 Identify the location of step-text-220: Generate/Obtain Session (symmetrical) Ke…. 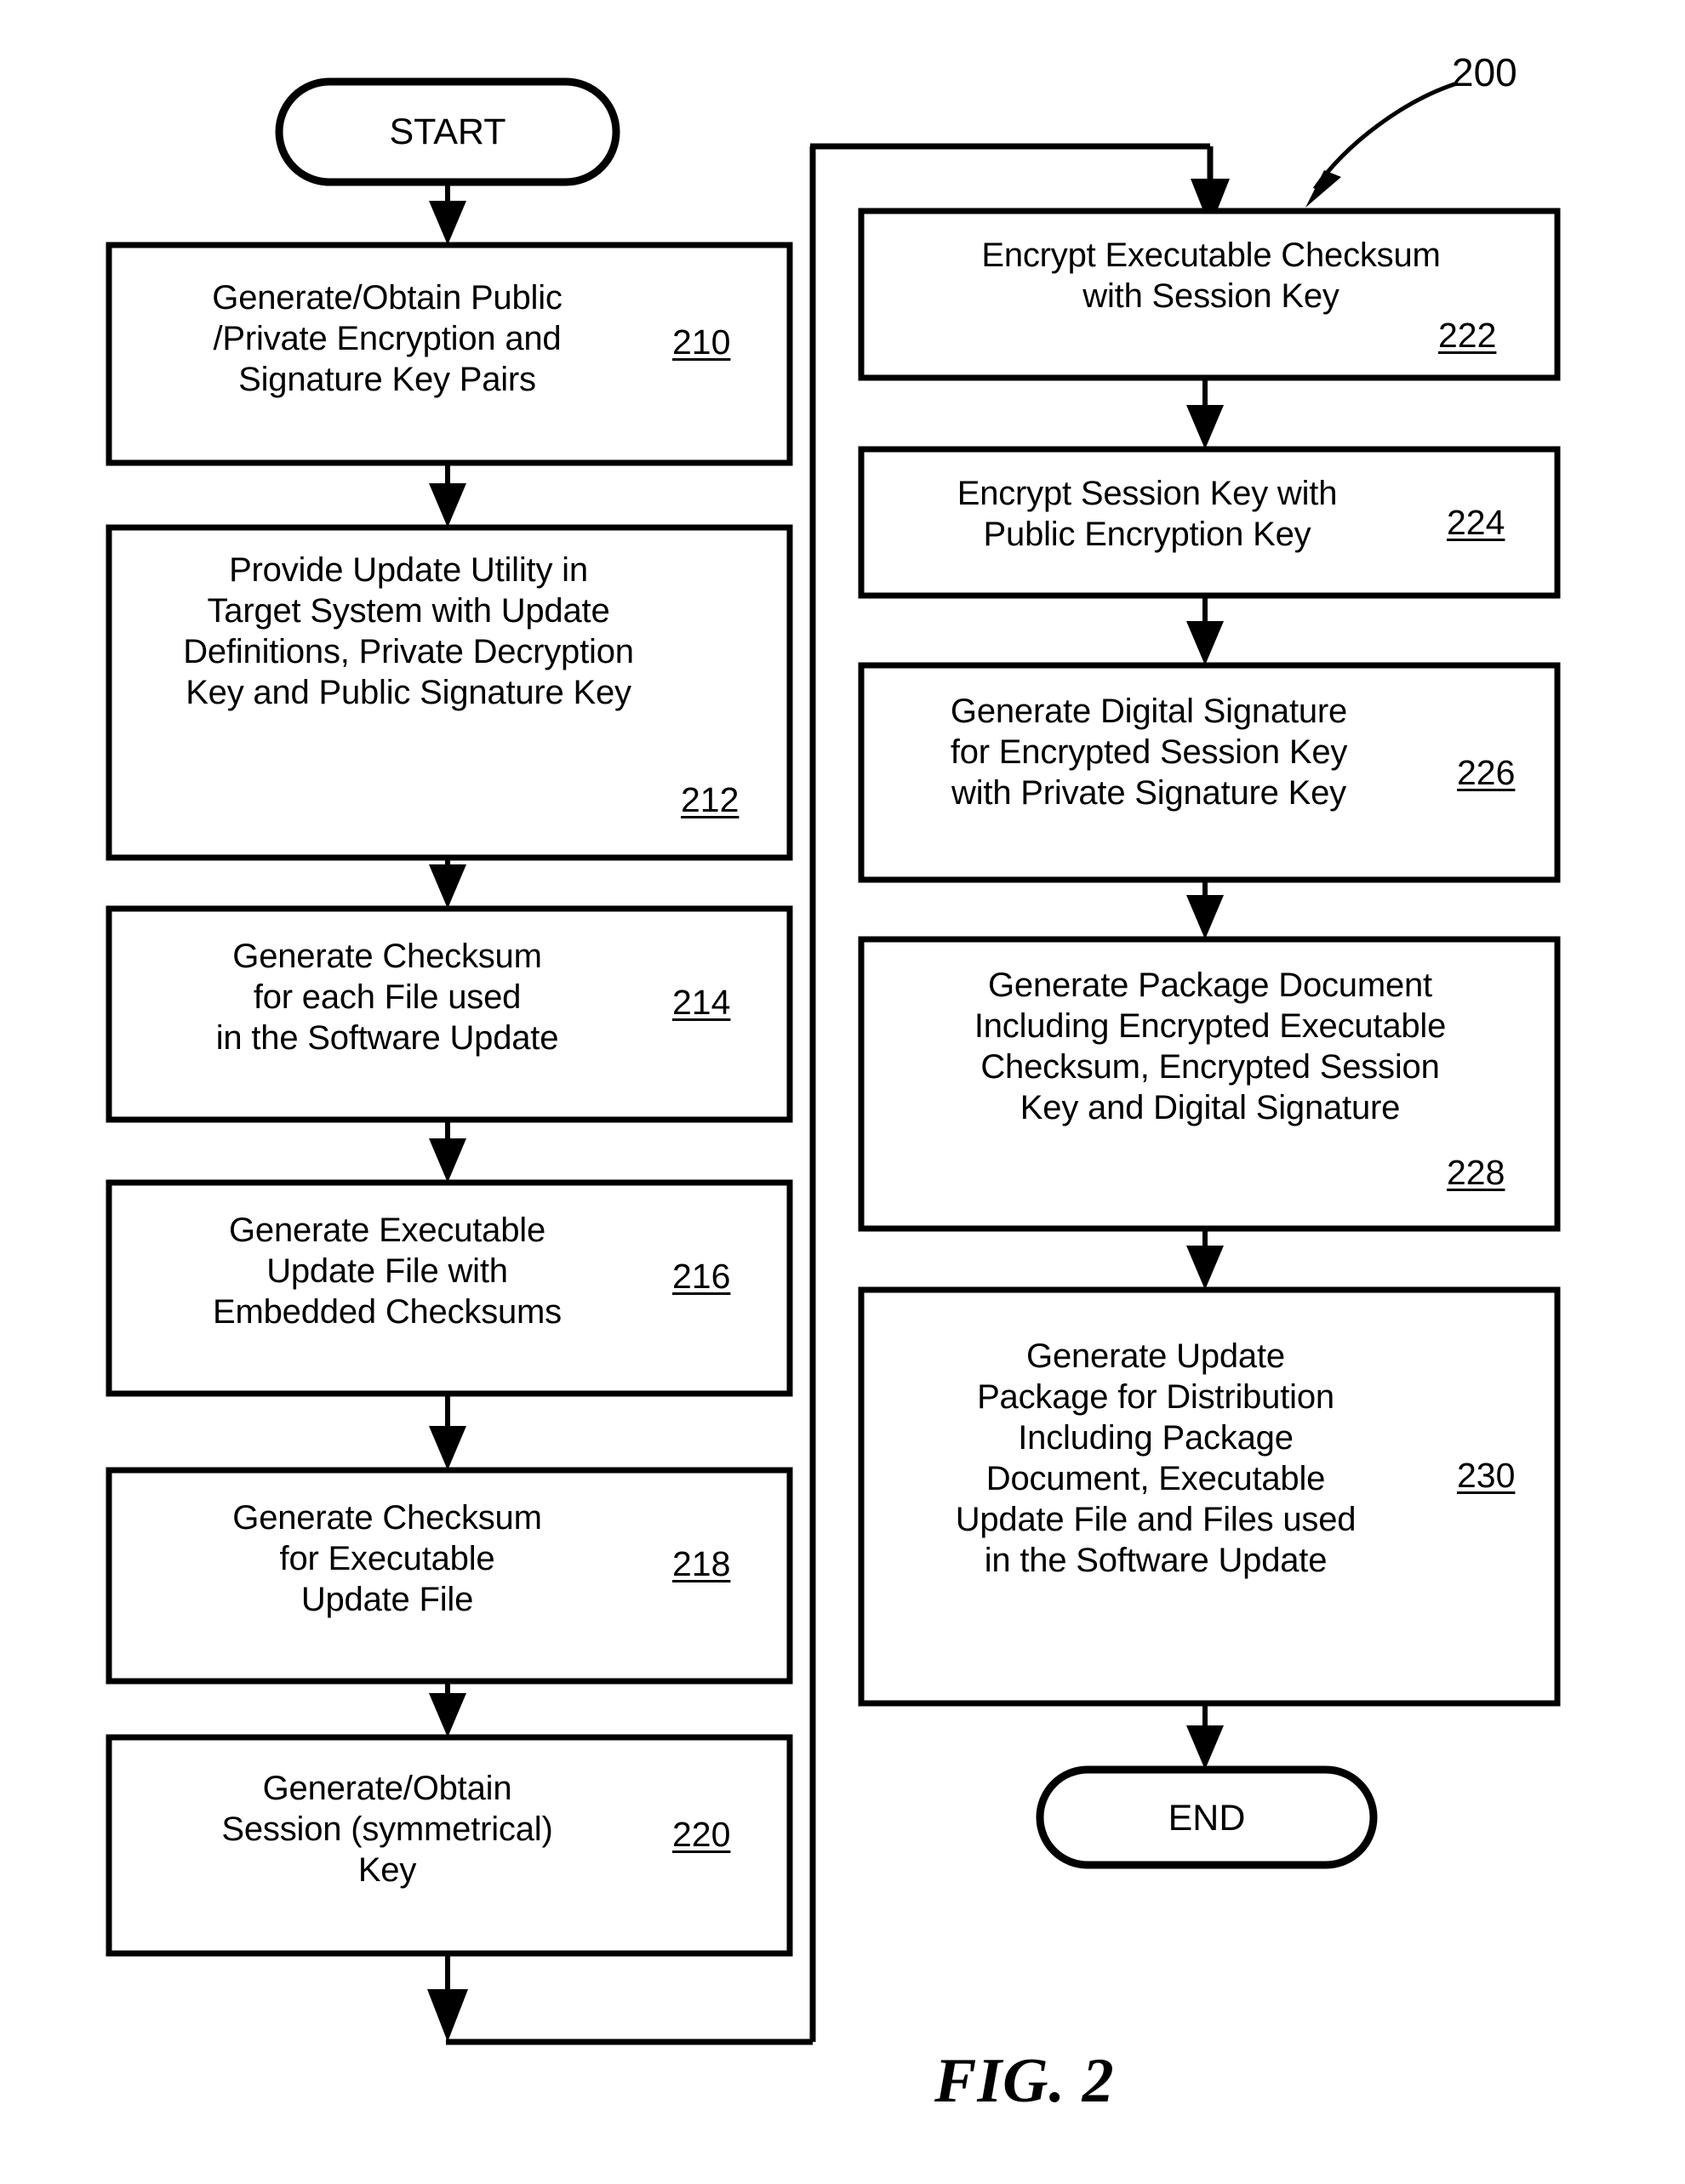
(387, 1830).